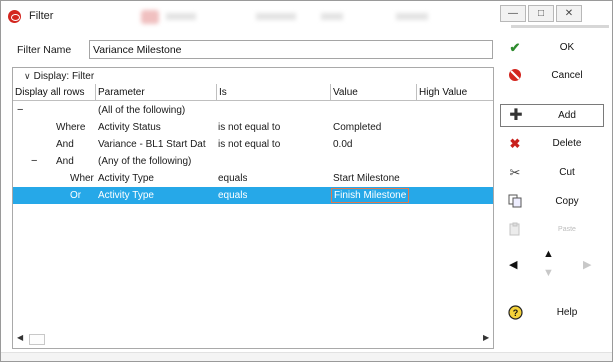 Image resolution: width=613 pixels, height=362 pixels. Describe the element at coordinates (76, 195) in the screenshot. I see `connector-cell: Or` at that location.